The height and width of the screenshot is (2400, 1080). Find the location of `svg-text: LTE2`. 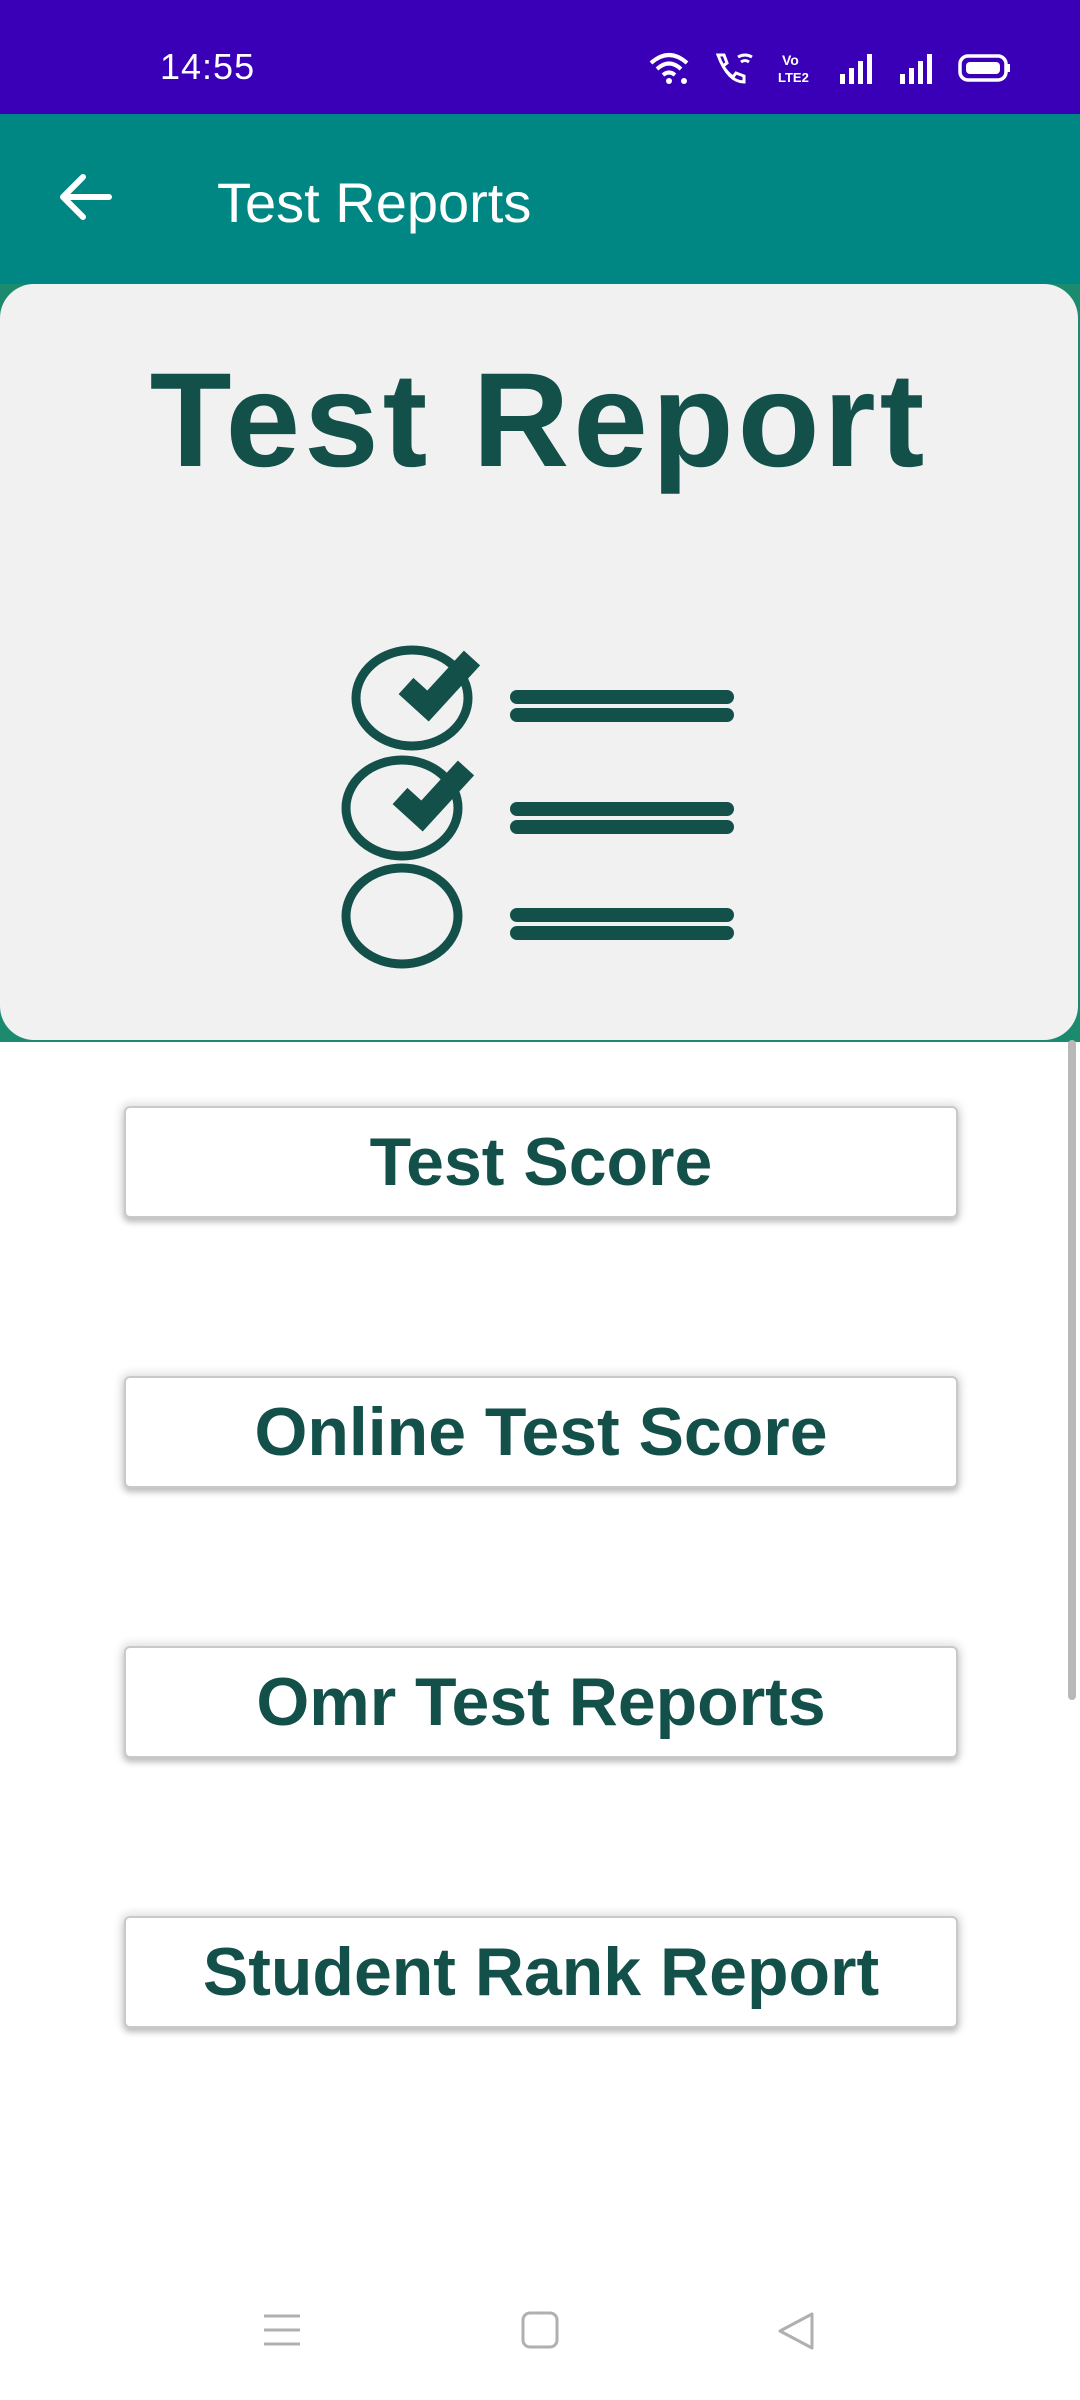

svg-text: LTE2 is located at coordinates (793, 77).